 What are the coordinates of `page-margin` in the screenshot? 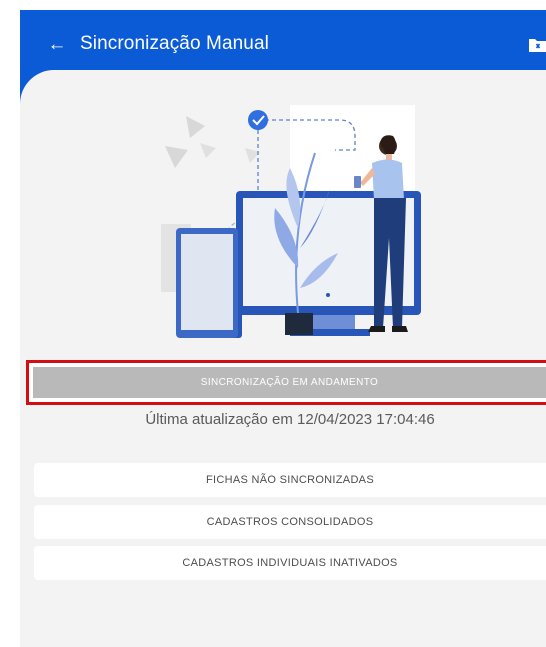 It's located at (10, 323).